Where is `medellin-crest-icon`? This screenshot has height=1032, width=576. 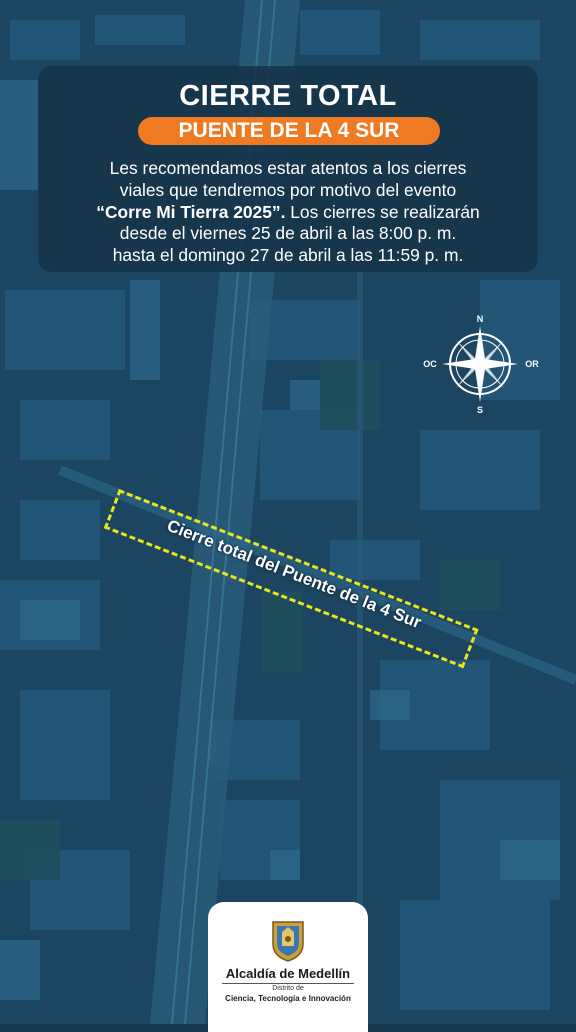 medellin-crest-icon is located at coordinates (288, 941).